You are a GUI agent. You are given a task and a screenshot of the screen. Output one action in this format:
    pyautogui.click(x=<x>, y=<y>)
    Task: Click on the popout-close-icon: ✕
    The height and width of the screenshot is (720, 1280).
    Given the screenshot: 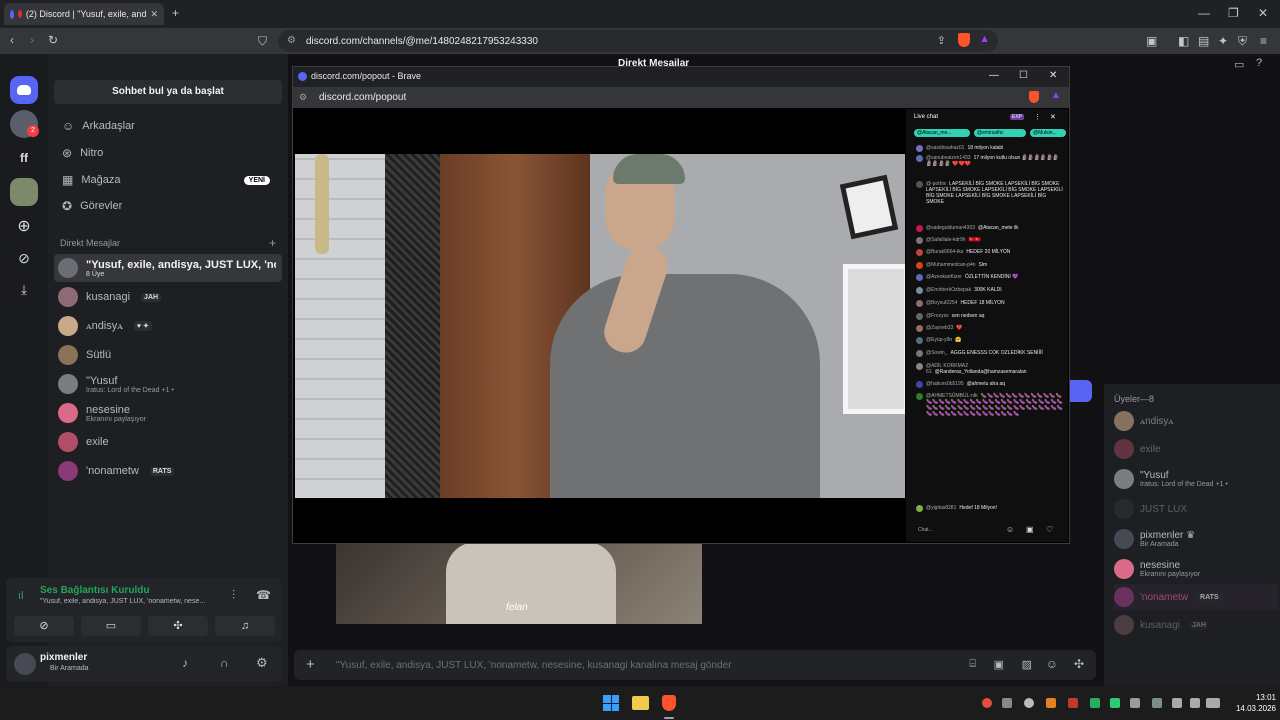 What is the action you would take?
    pyautogui.click(x=1053, y=75)
    